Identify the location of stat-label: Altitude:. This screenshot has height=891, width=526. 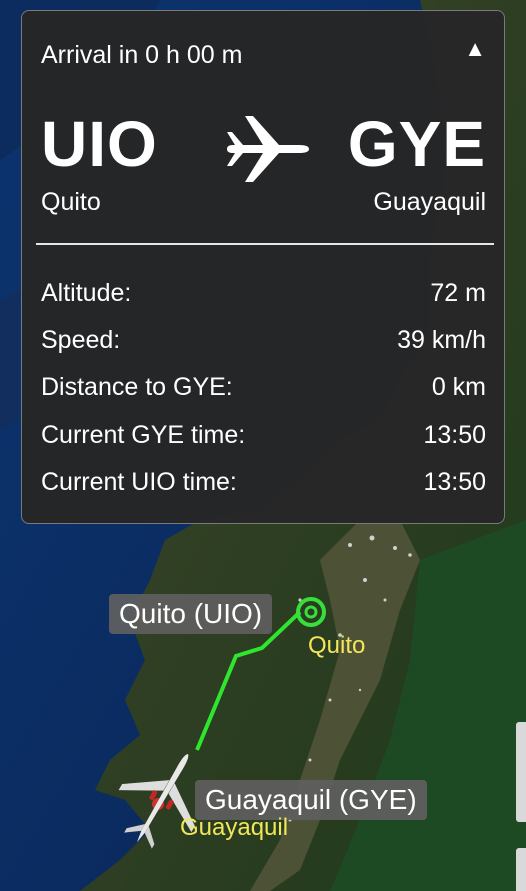
(86, 293).